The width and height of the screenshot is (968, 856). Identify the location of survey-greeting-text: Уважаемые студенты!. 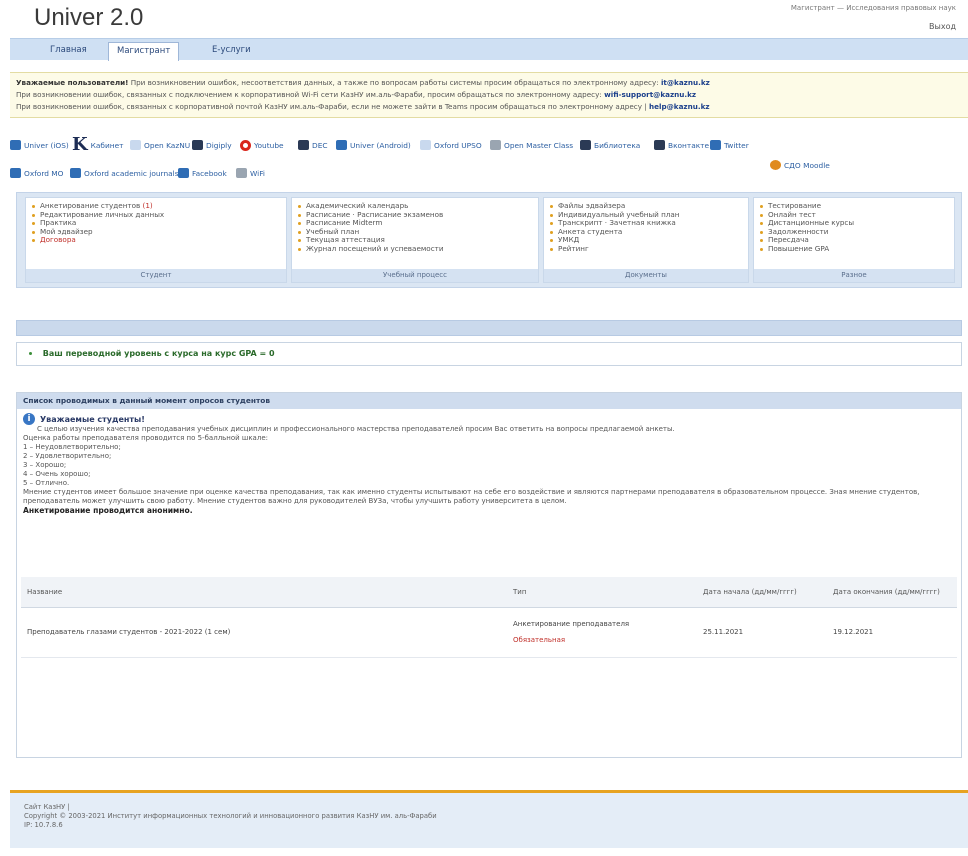
(92, 419).